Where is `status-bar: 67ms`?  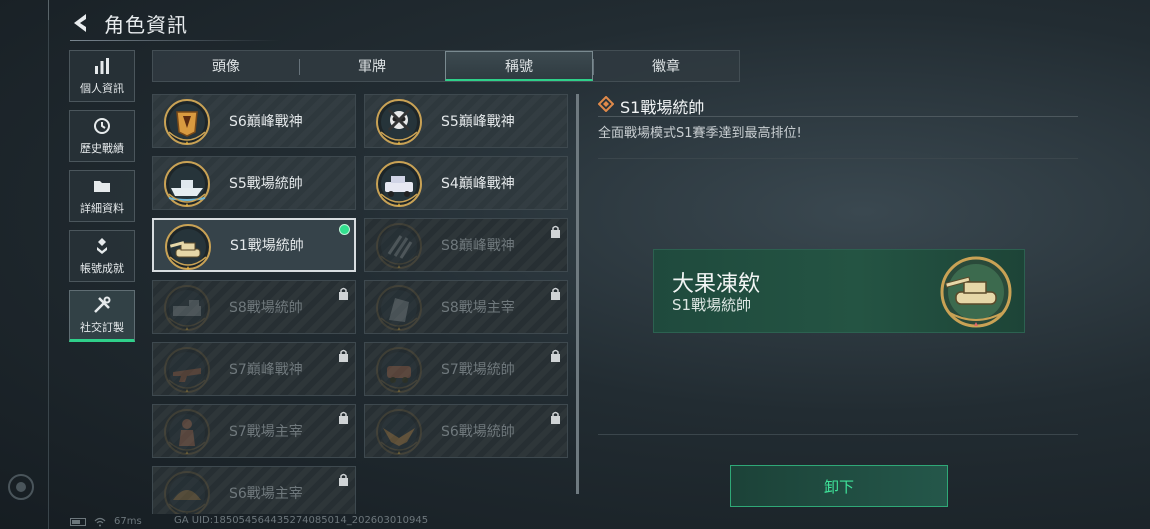 status-bar: 67ms is located at coordinates (106, 521).